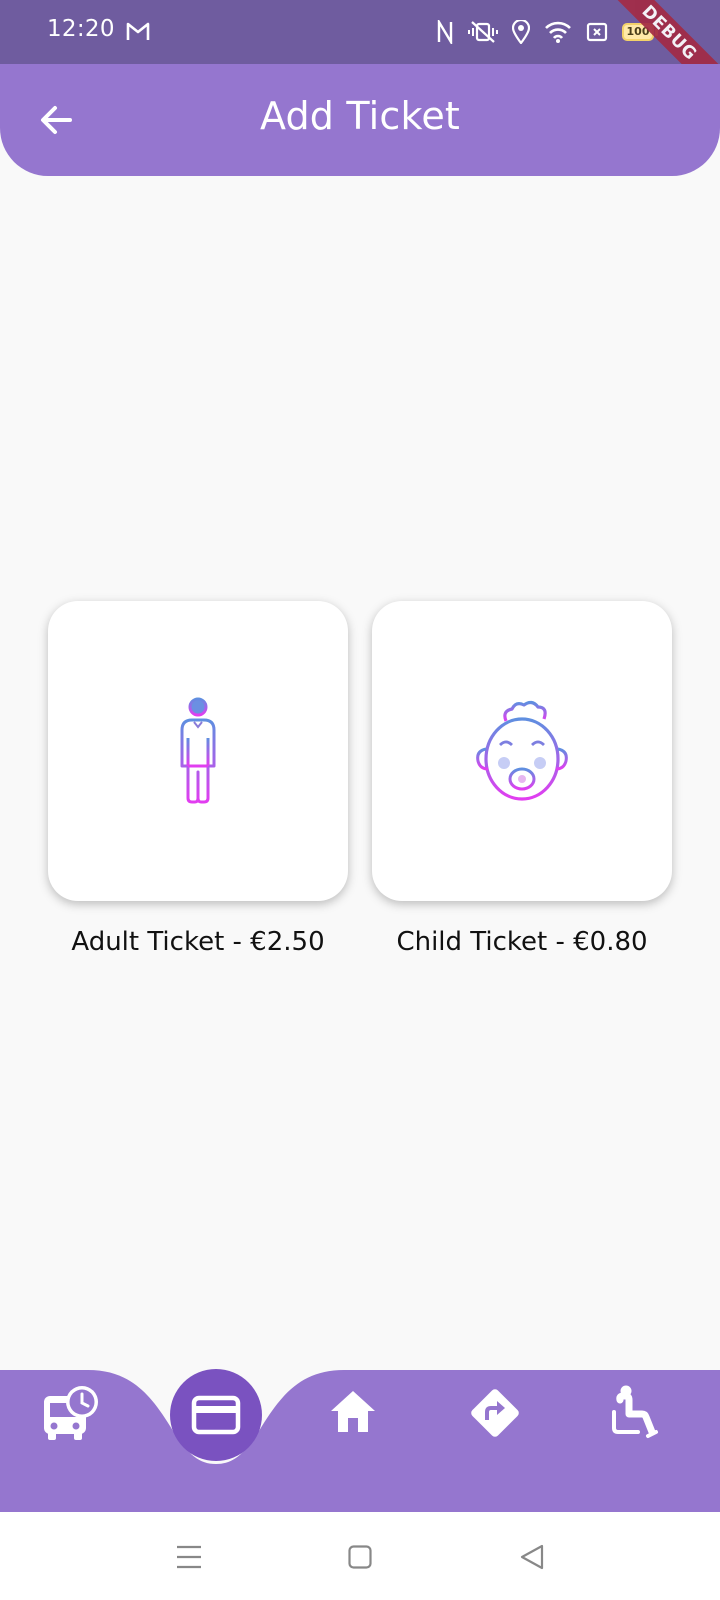  What do you see at coordinates (495, 1413) in the screenshot?
I see `directions-icon` at bounding box center [495, 1413].